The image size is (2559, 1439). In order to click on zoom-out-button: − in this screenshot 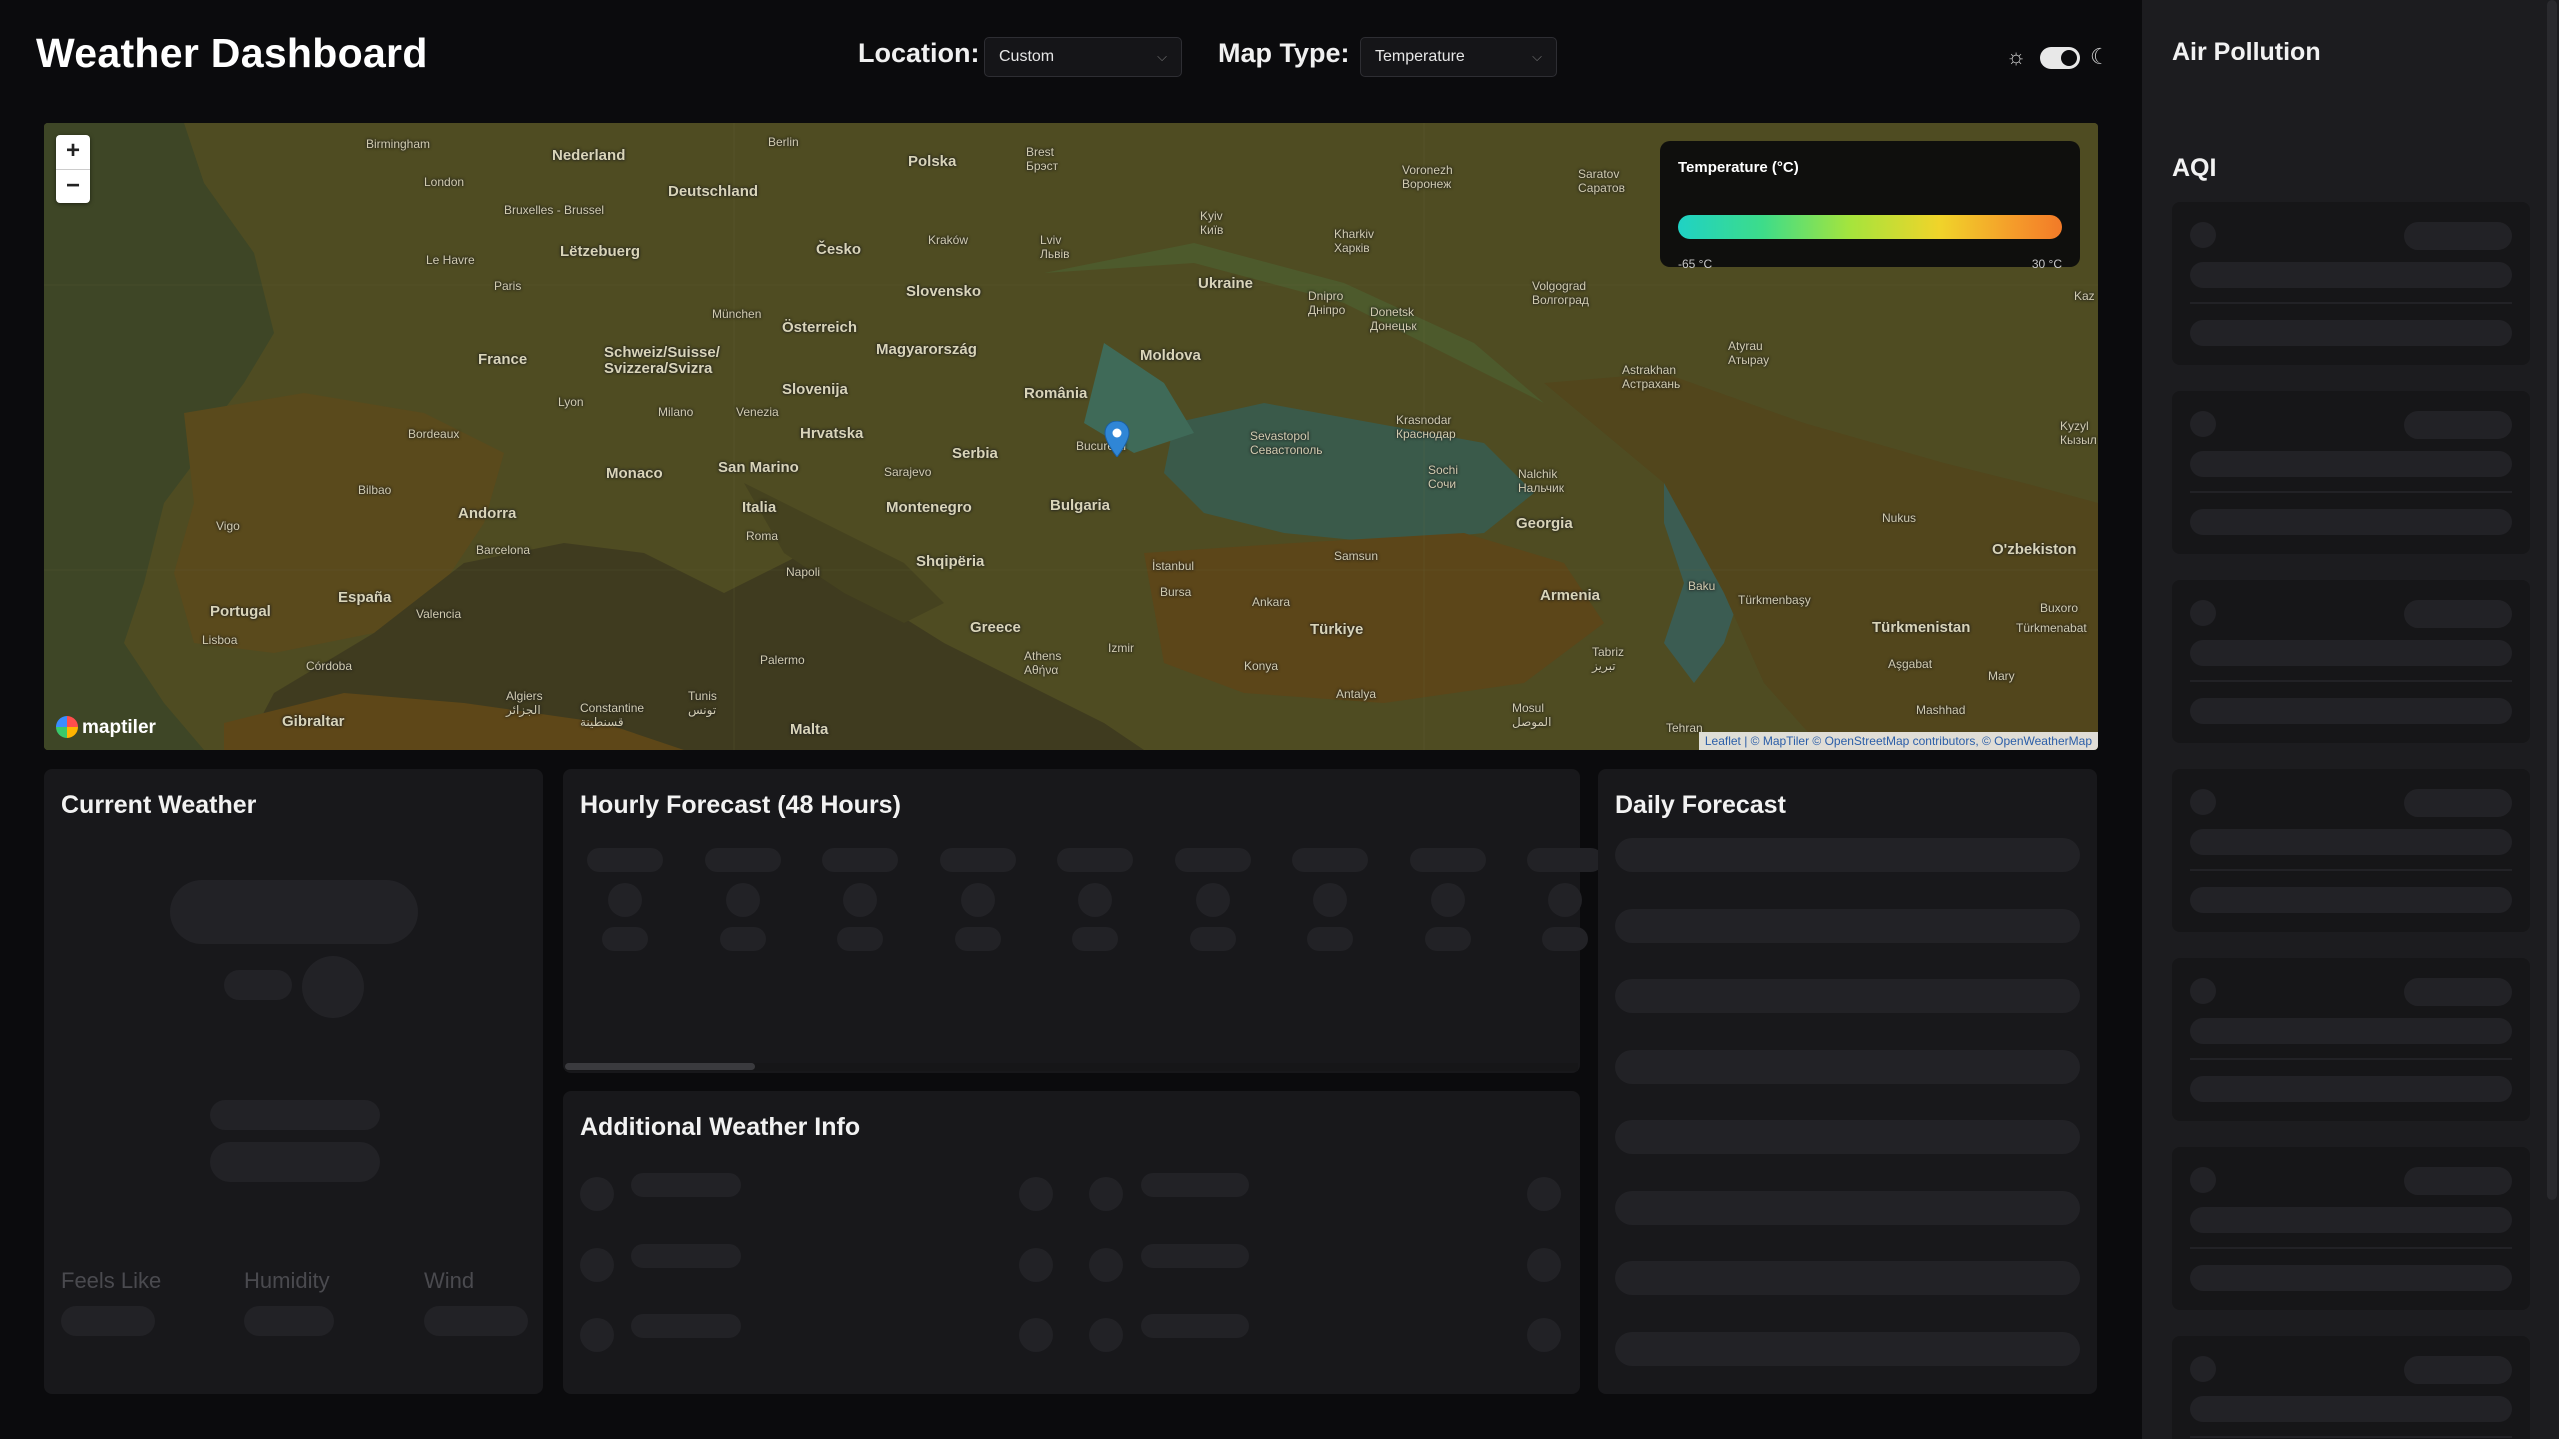, I will do `click(73, 186)`.